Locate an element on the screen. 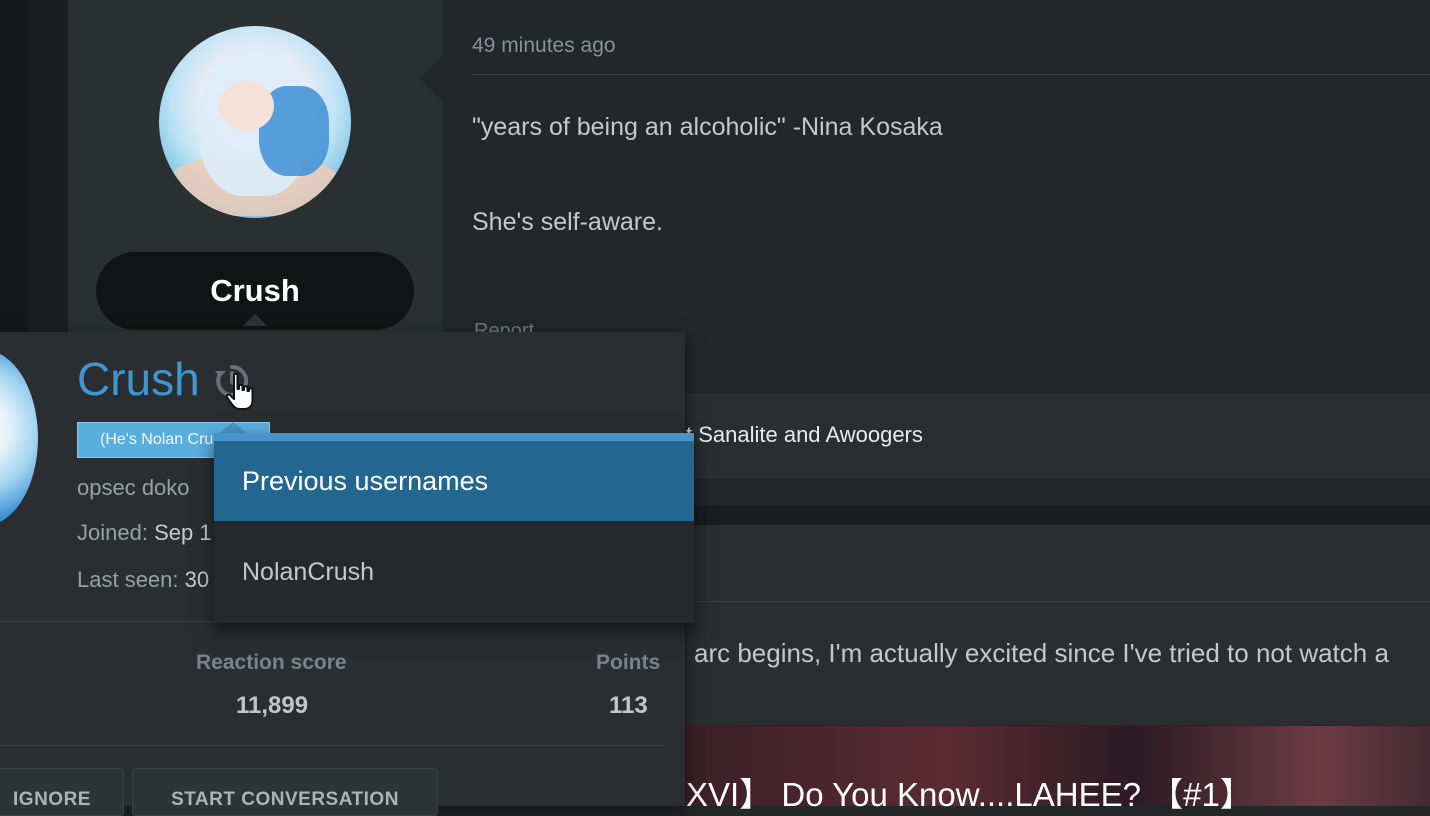 The height and width of the screenshot is (816, 1430). post-timestamp: 49 minutes ago is located at coordinates (544, 46).